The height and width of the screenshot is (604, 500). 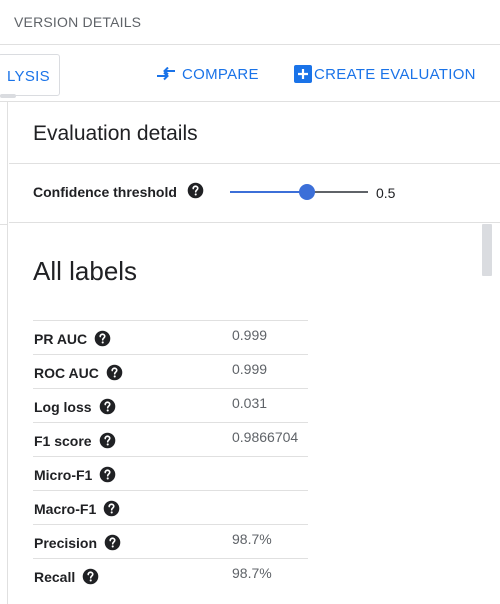 I want to click on metric-row-pr-auc: PR AUC 0.999, so click(x=170, y=338).